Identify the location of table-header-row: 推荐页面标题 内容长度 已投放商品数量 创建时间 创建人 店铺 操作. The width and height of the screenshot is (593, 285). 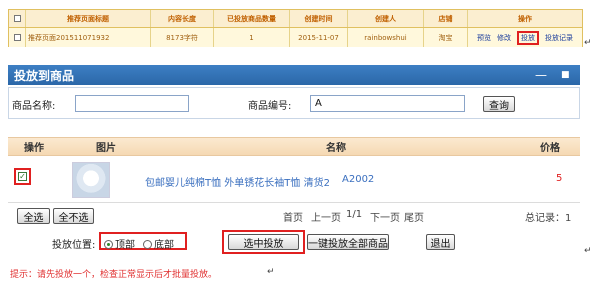
(295, 19).